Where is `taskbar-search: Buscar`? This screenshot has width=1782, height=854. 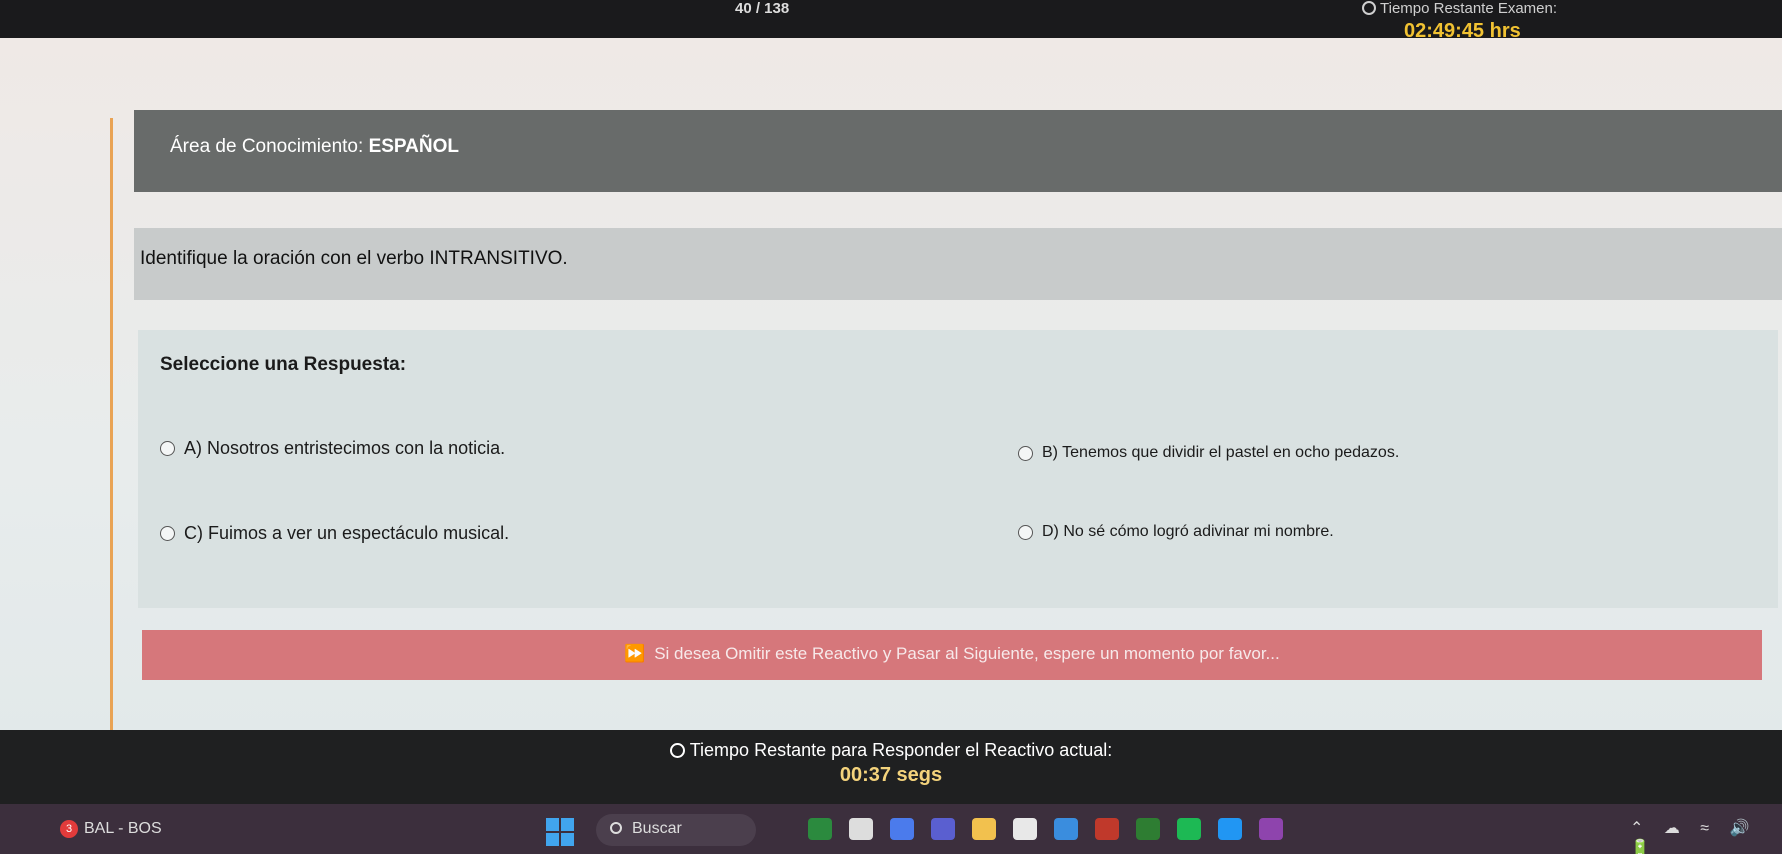
taskbar-search: Buscar is located at coordinates (676, 830).